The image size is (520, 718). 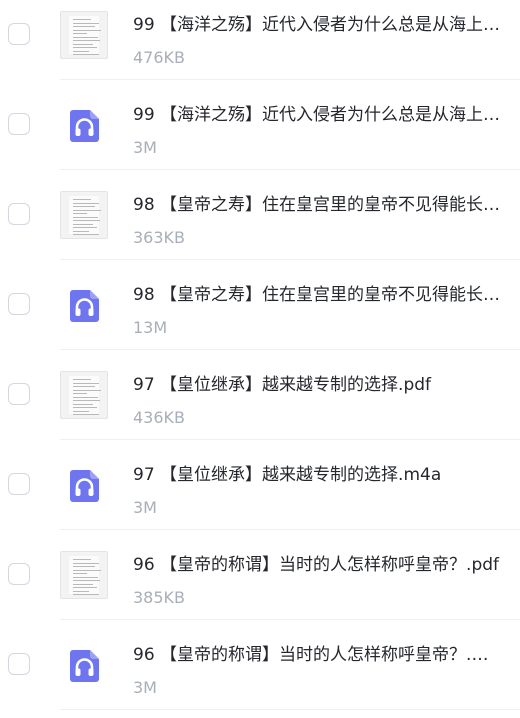 What do you see at coordinates (318, 295) in the screenshot?
I see `file-name: 98 【皇帝之寿】住在皇宫里的皇帝不见得能长寿.m4a` at bounding box center [318, 295].